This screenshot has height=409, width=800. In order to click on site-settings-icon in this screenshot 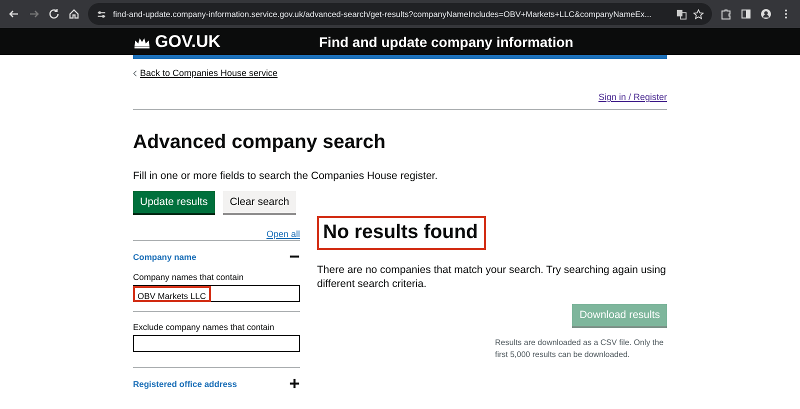, I will do `click(101, 14)`.